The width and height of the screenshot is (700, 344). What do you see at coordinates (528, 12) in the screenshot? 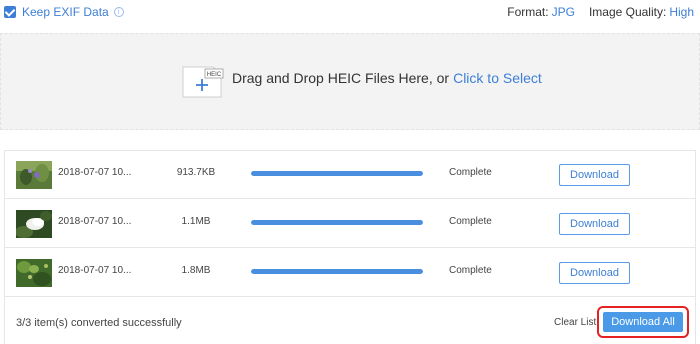
I see `format-label: Format:` at bounding box center [528, 12].